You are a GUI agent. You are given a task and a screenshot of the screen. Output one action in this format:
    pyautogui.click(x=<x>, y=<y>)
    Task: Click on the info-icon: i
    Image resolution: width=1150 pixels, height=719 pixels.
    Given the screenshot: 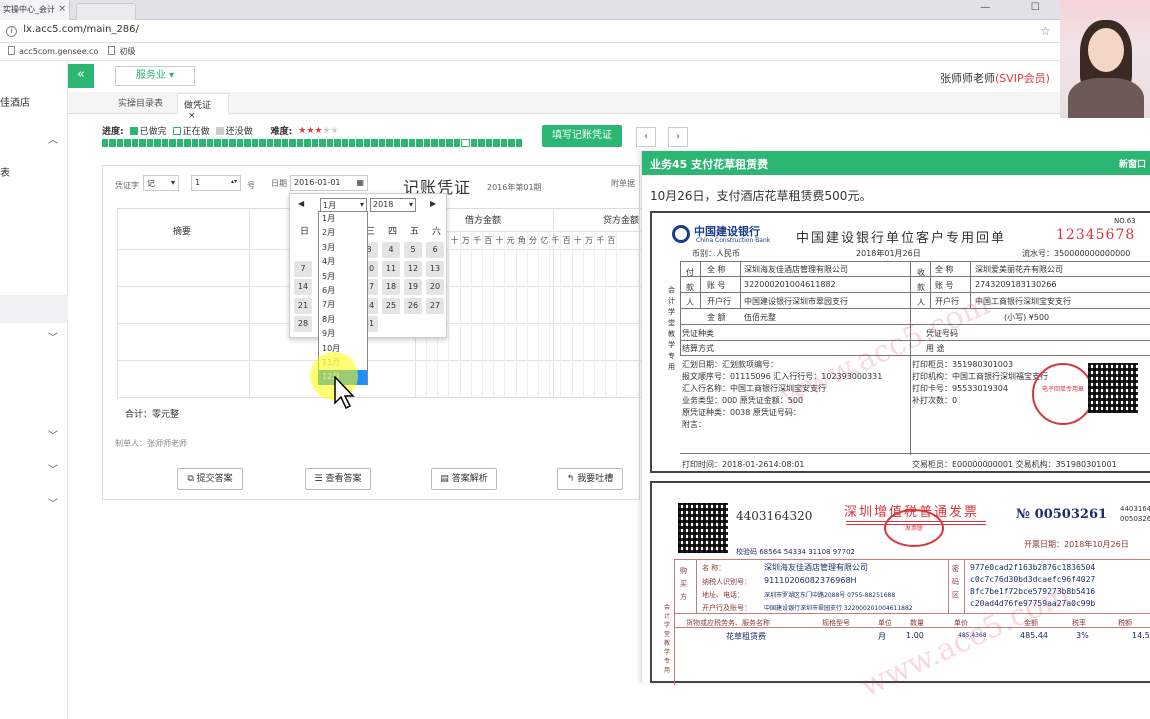 What is the action you would take?
    pyautogui.click(x=11, y=31)
    